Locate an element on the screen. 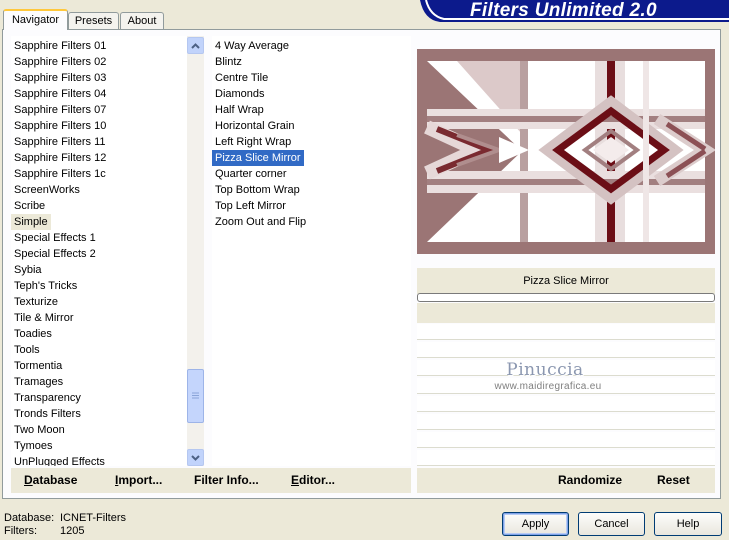 This screenshot has height=540, width=729. category-item: Tormentia is located at coordinates (38, 366).